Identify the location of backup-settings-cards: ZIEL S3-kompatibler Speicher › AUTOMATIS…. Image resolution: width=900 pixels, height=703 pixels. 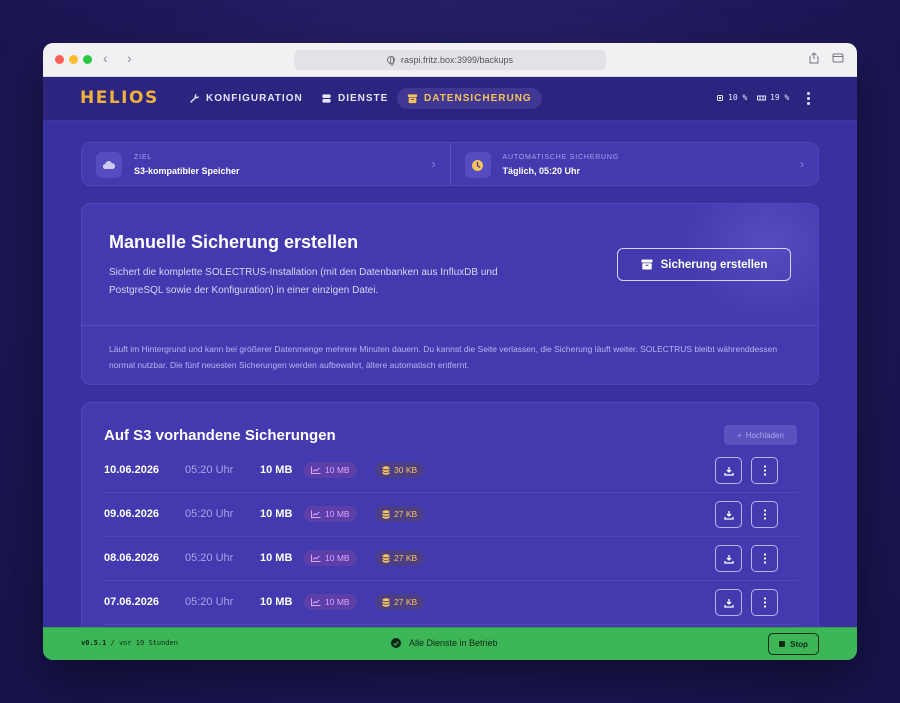
(450, 164).